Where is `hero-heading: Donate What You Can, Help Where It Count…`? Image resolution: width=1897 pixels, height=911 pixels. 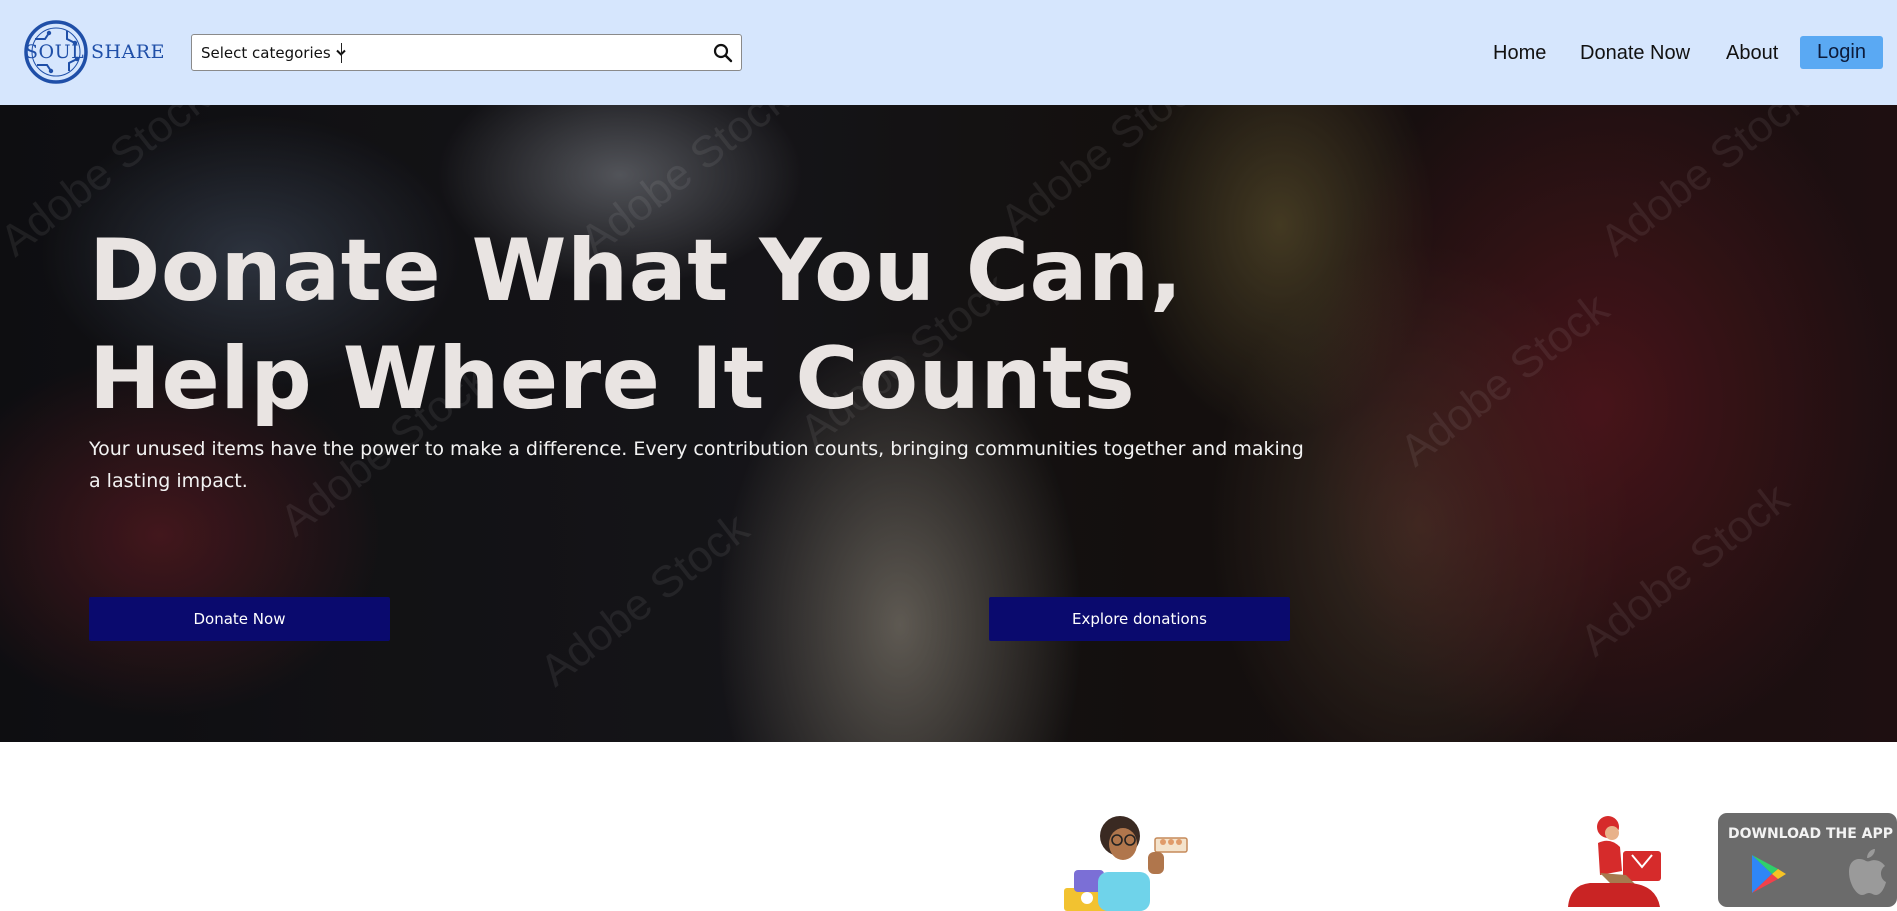
hero-heading: Donate What You Can, Help Where It Count… is located at coordinates (639, 325).